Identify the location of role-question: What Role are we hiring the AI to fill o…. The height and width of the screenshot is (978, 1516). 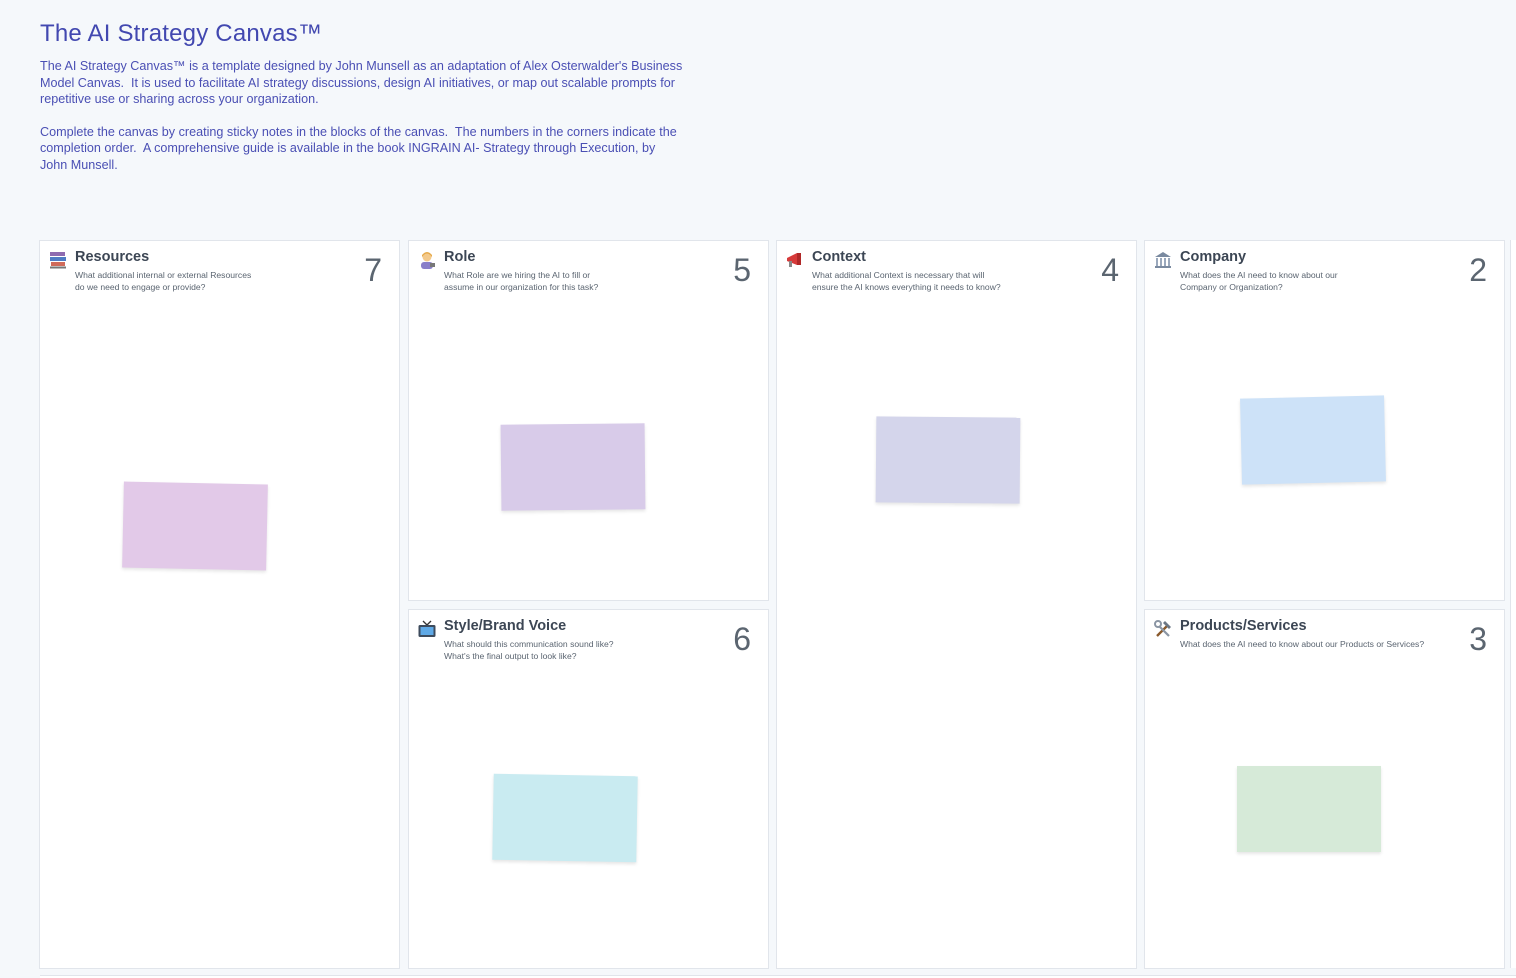
(521, 281).